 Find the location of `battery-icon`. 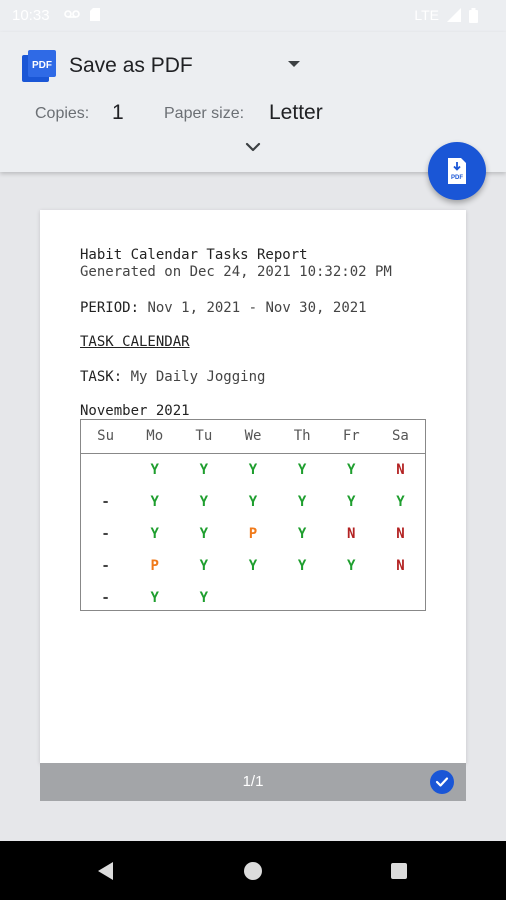

battery-icon is located at coordinates (473, 15).